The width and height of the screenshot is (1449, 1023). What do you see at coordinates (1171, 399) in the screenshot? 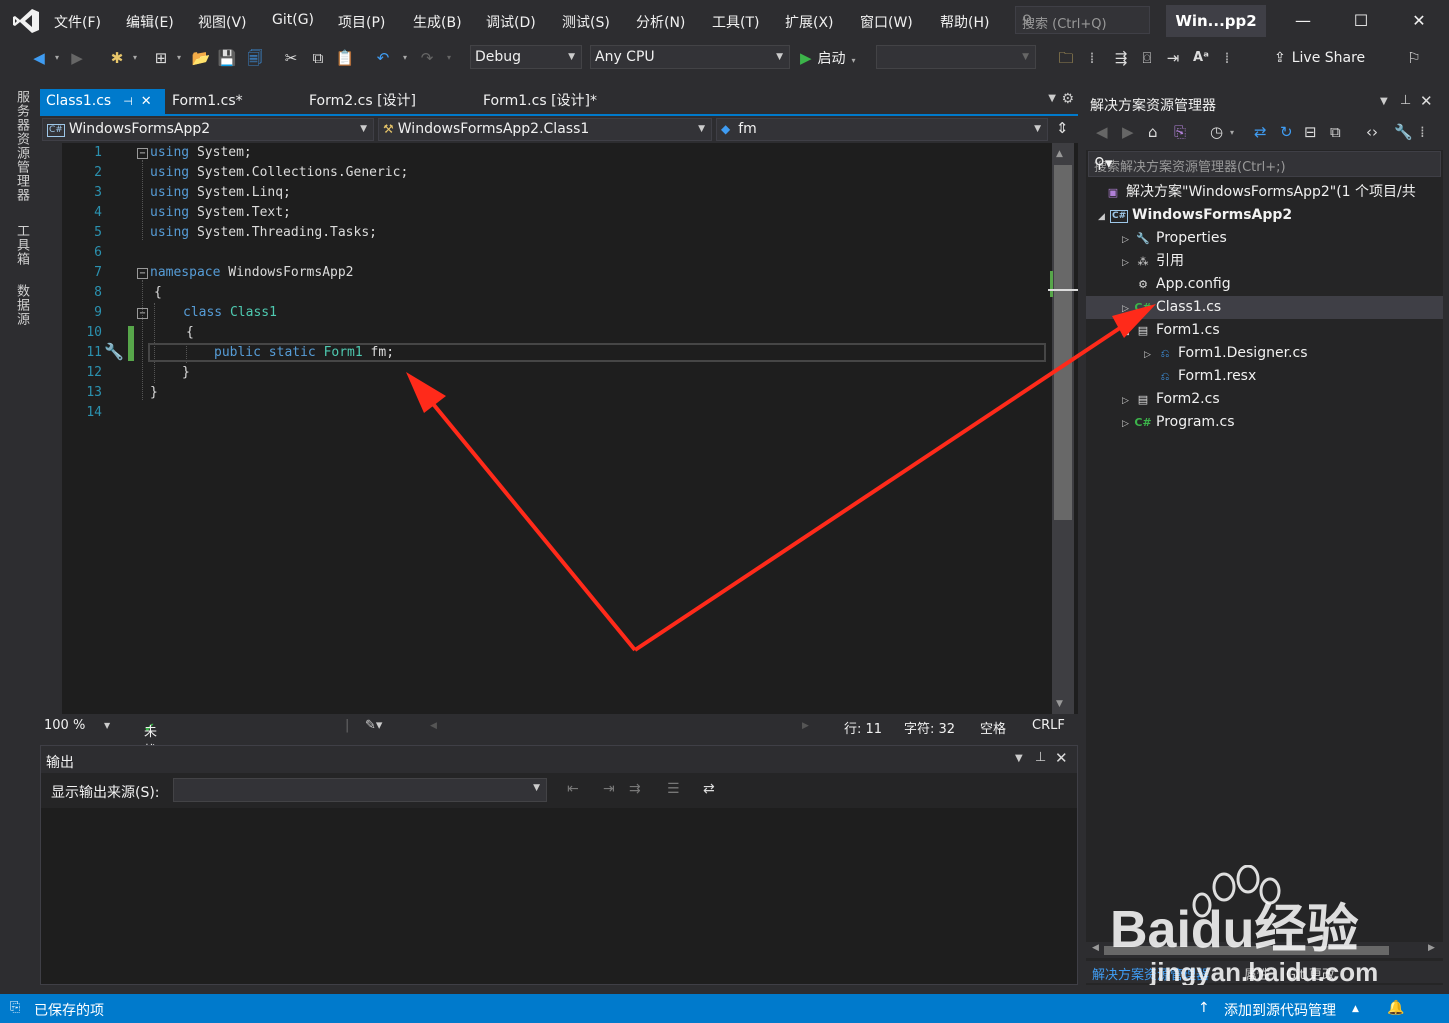
I see `tree-item-form2: ▷ ▤ Form2.cs` at bounding box center [1171, 399].